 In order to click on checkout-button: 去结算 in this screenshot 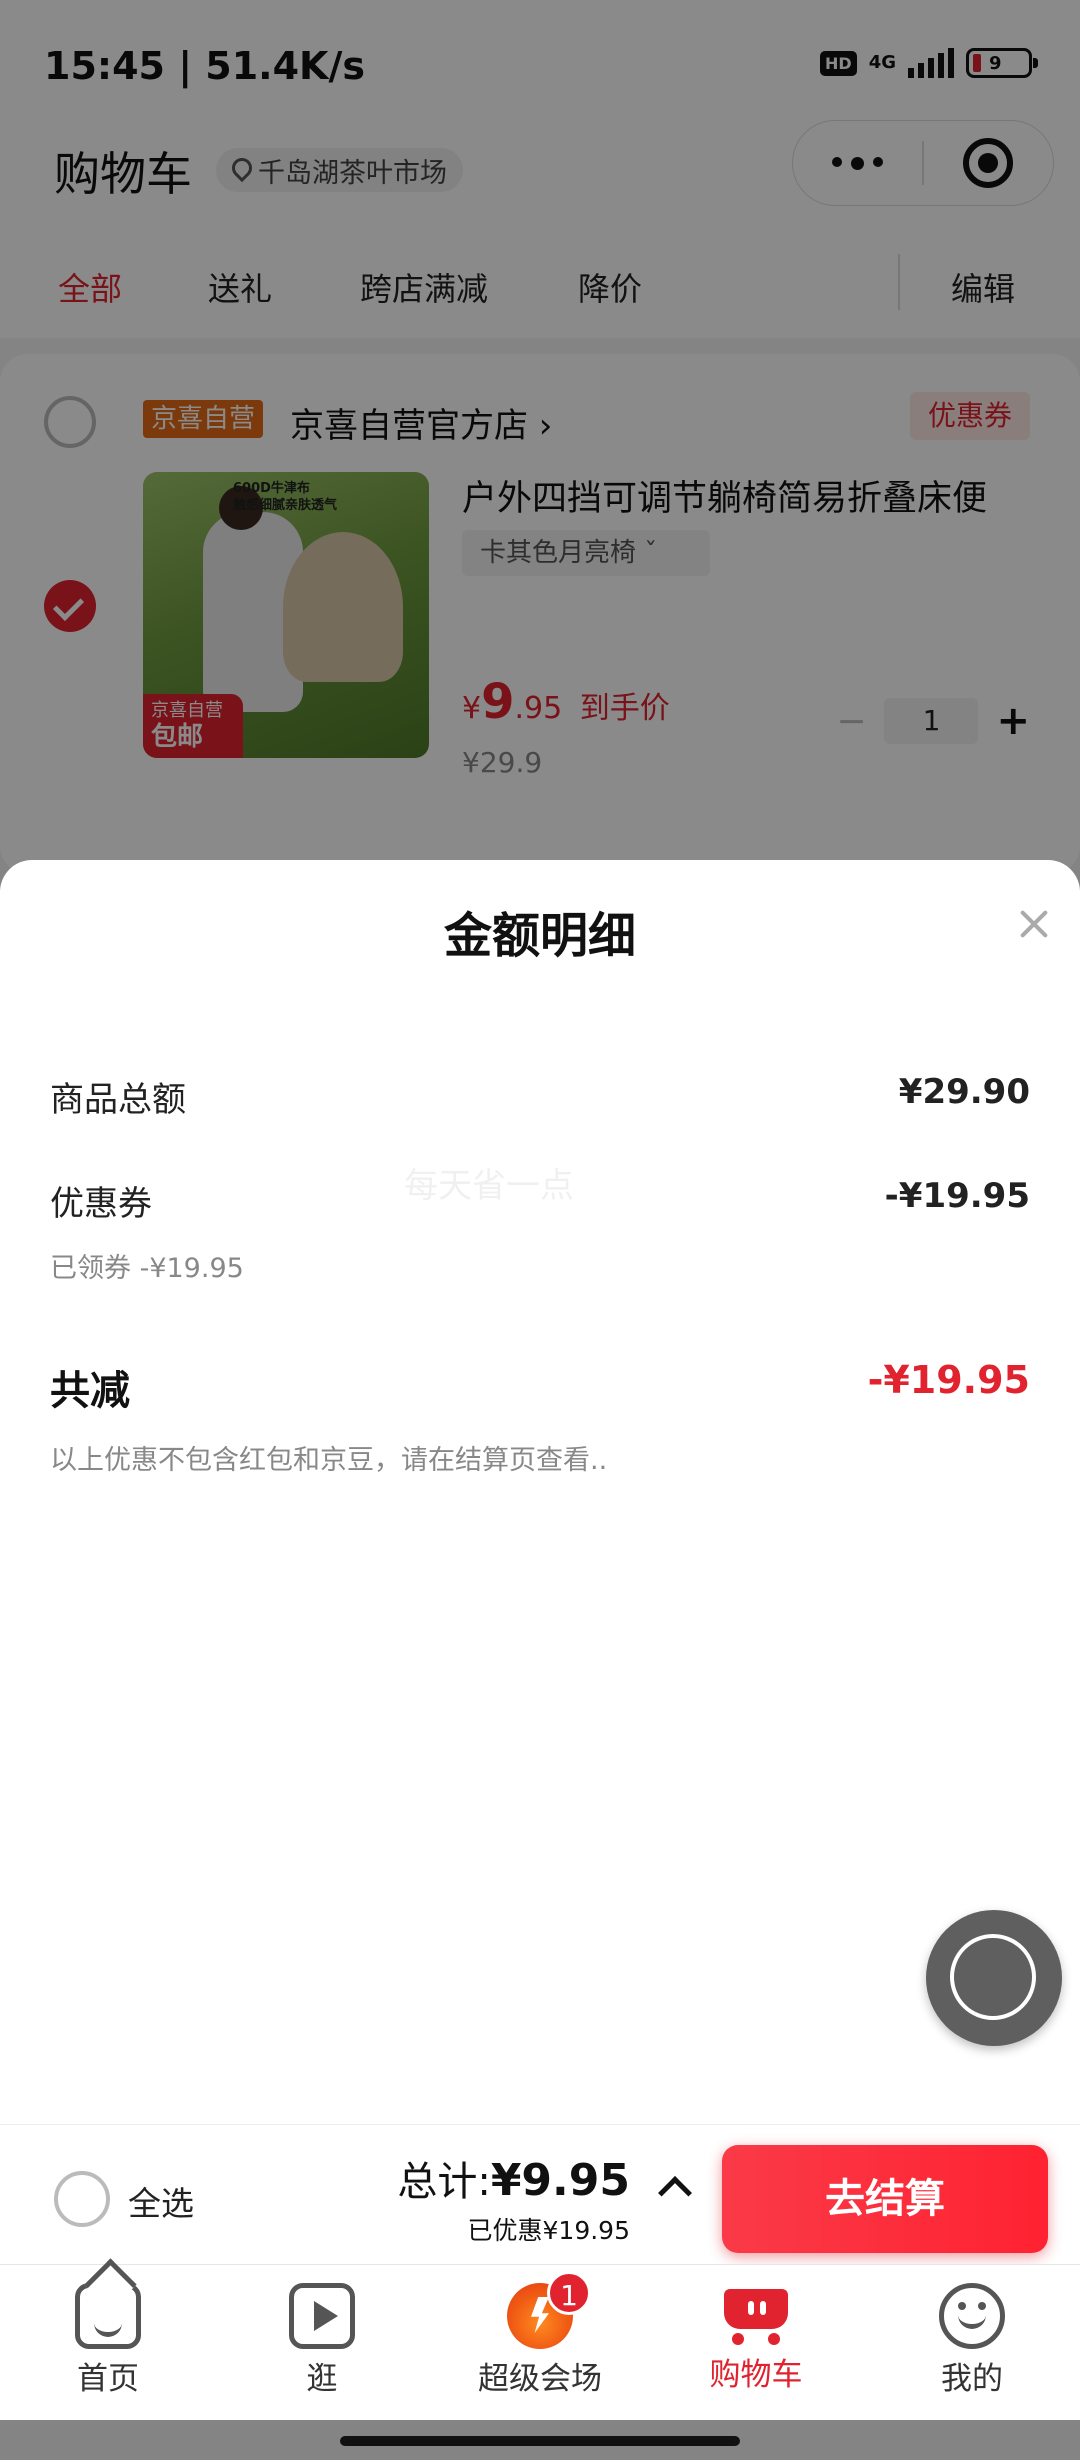, I will do `click(885, 2199)`.